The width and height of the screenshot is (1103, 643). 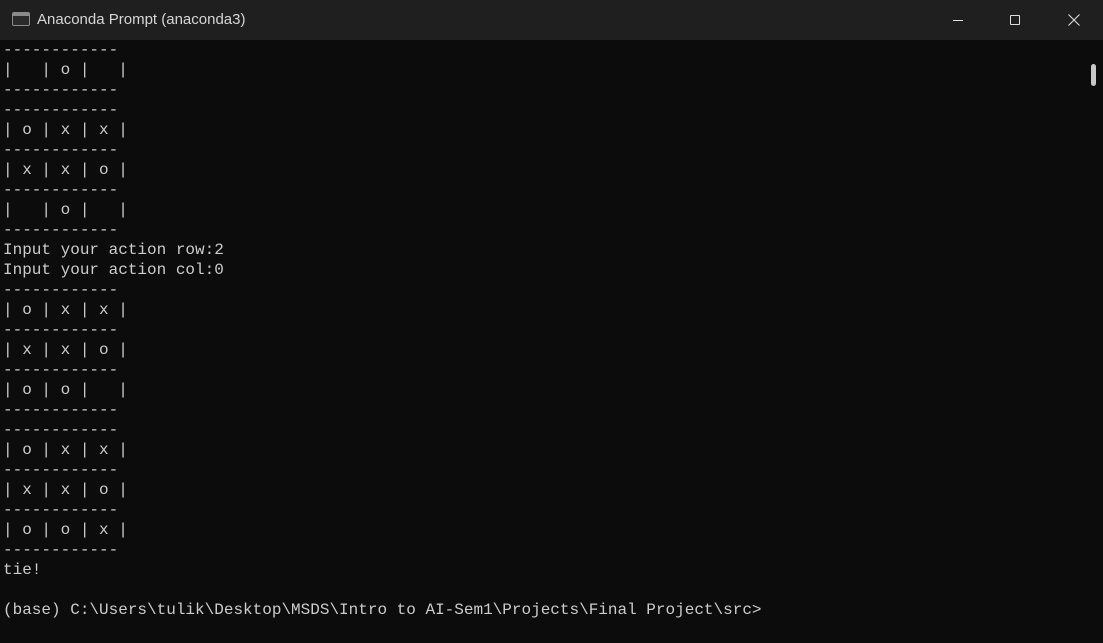 What do you see at coordinates (113, 270) in the screenshot?
I see `console-line: Input your action col:0` at bounding box center [113, 270].